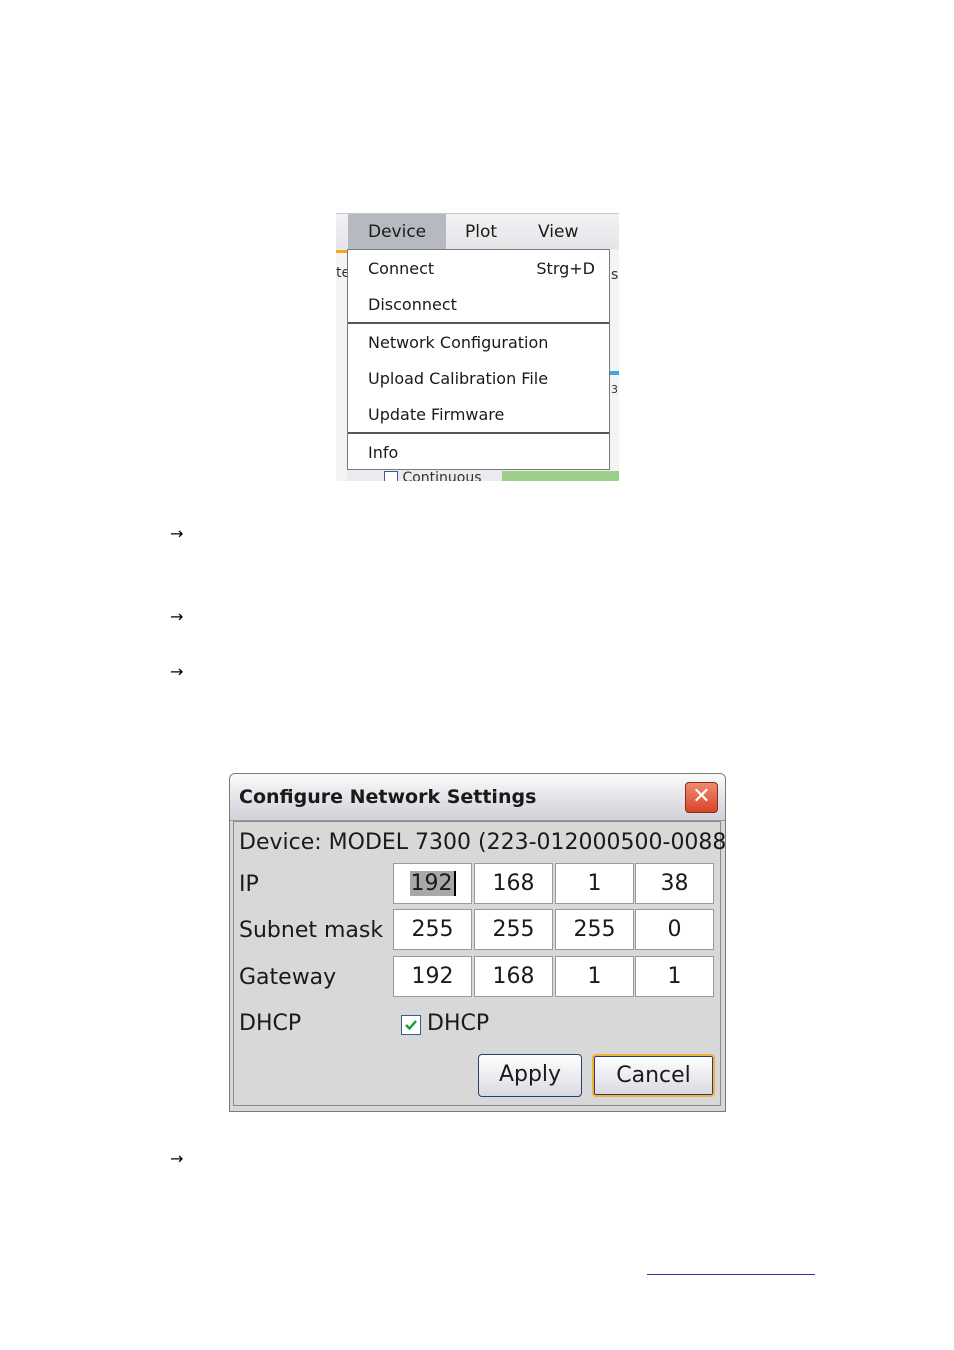 This screenshot has height=1350, width=954. I want to click on dhcp-label: DHCP, so click(270, 1023).